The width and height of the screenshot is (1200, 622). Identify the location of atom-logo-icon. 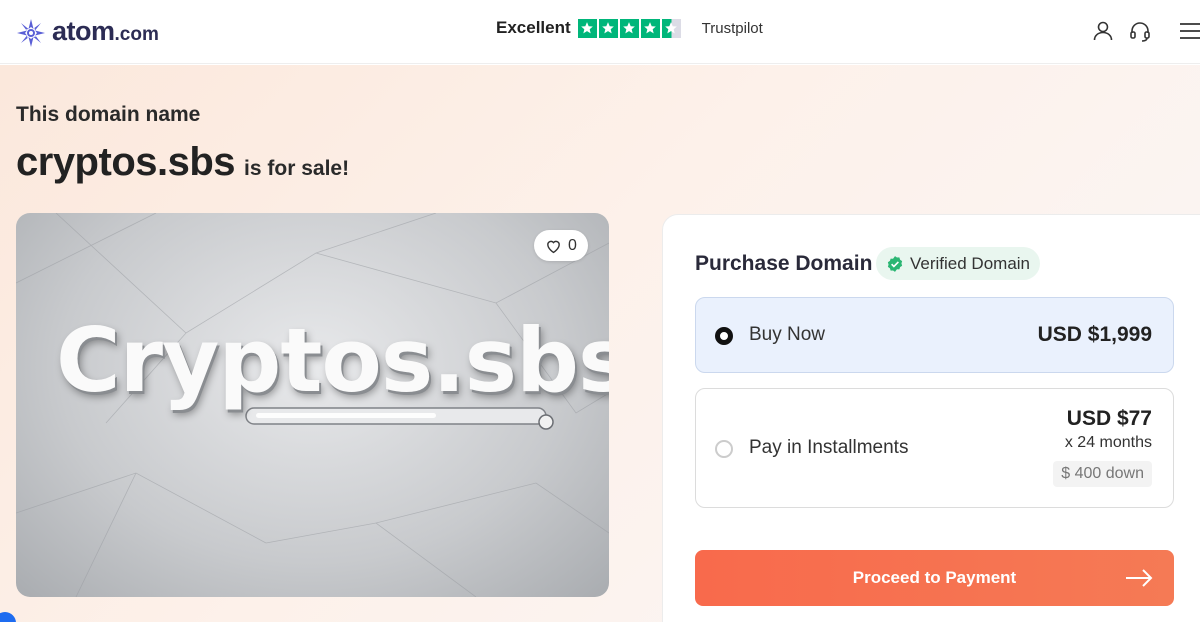
(31, 33).